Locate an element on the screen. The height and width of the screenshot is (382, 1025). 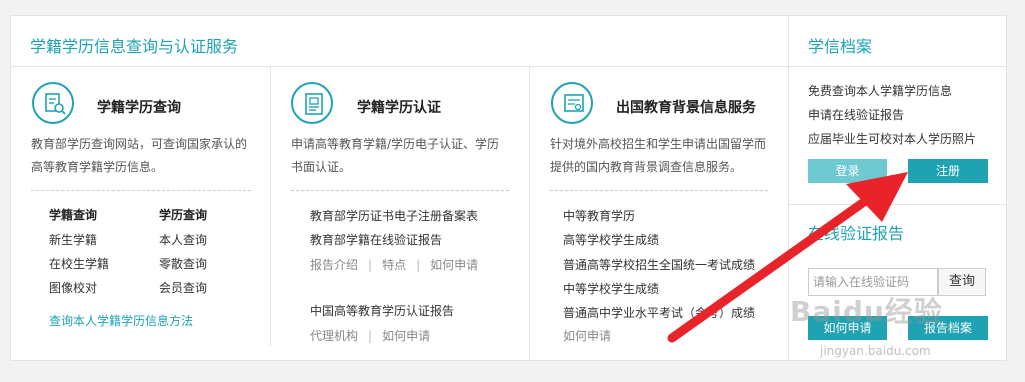
desc-line: 书面认证。 is located at coordinates (321, 167).